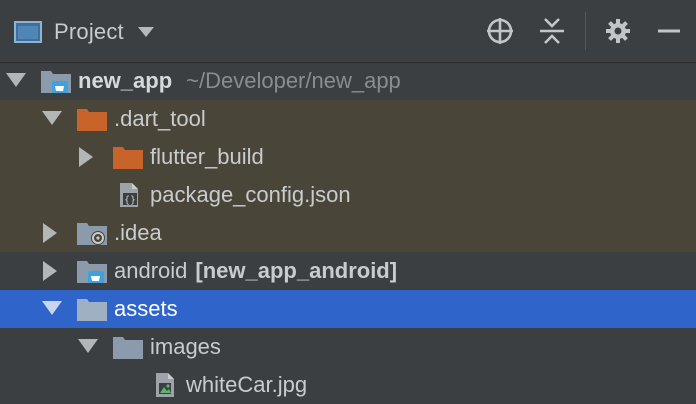 This screenshot has width=696, height=404. I want to click on locate-button, so click(500, 31).